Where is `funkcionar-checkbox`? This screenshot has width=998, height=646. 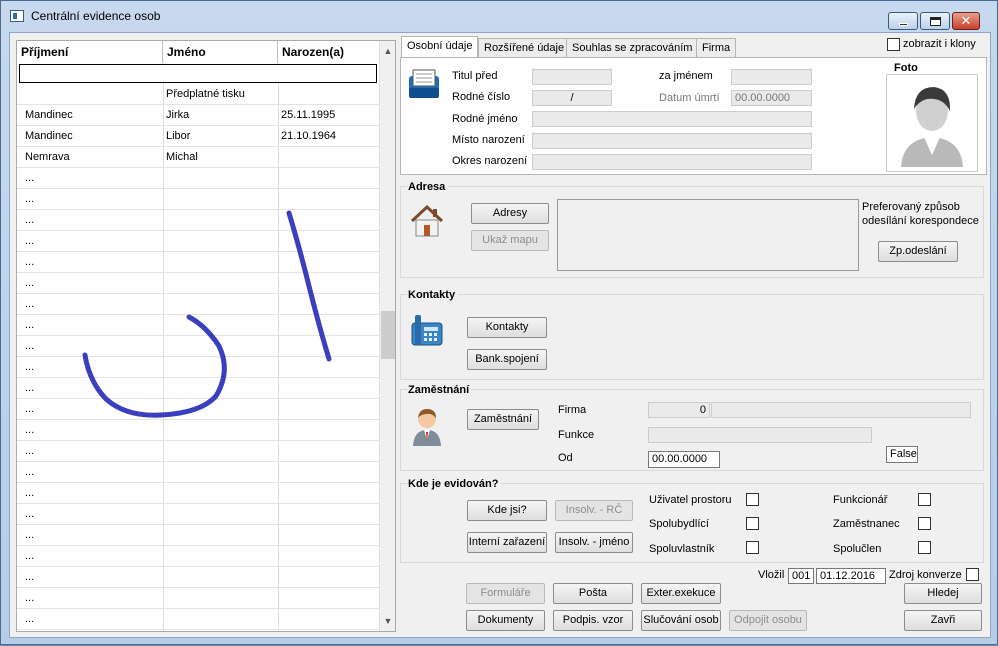
funkcionar-checkbox is located at coordinates (924, 499).